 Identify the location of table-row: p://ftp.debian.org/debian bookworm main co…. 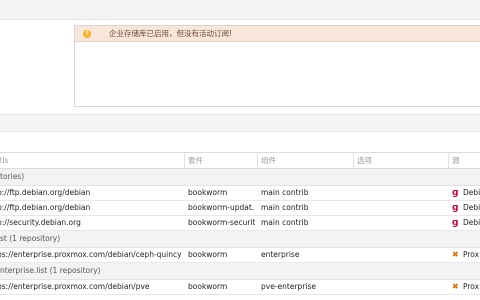
(240, 193).